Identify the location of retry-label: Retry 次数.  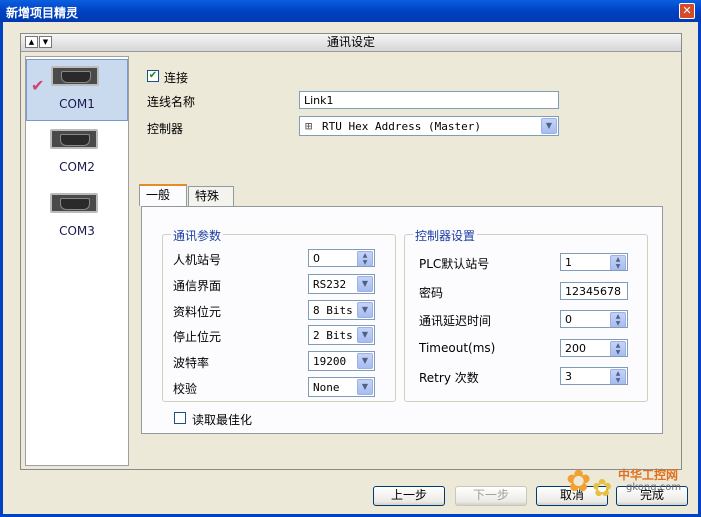
(449, 378).